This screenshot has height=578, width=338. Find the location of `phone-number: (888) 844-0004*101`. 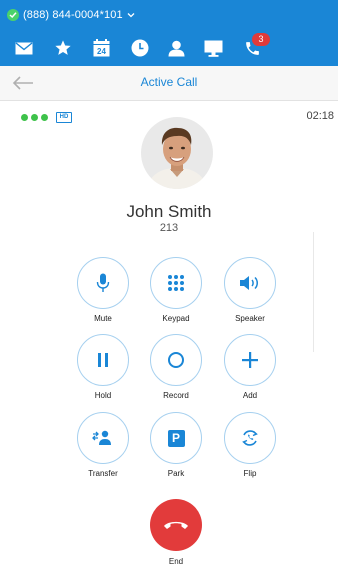

phone-number: (888) 844-0004*101 is located at coordinates (73, 15).